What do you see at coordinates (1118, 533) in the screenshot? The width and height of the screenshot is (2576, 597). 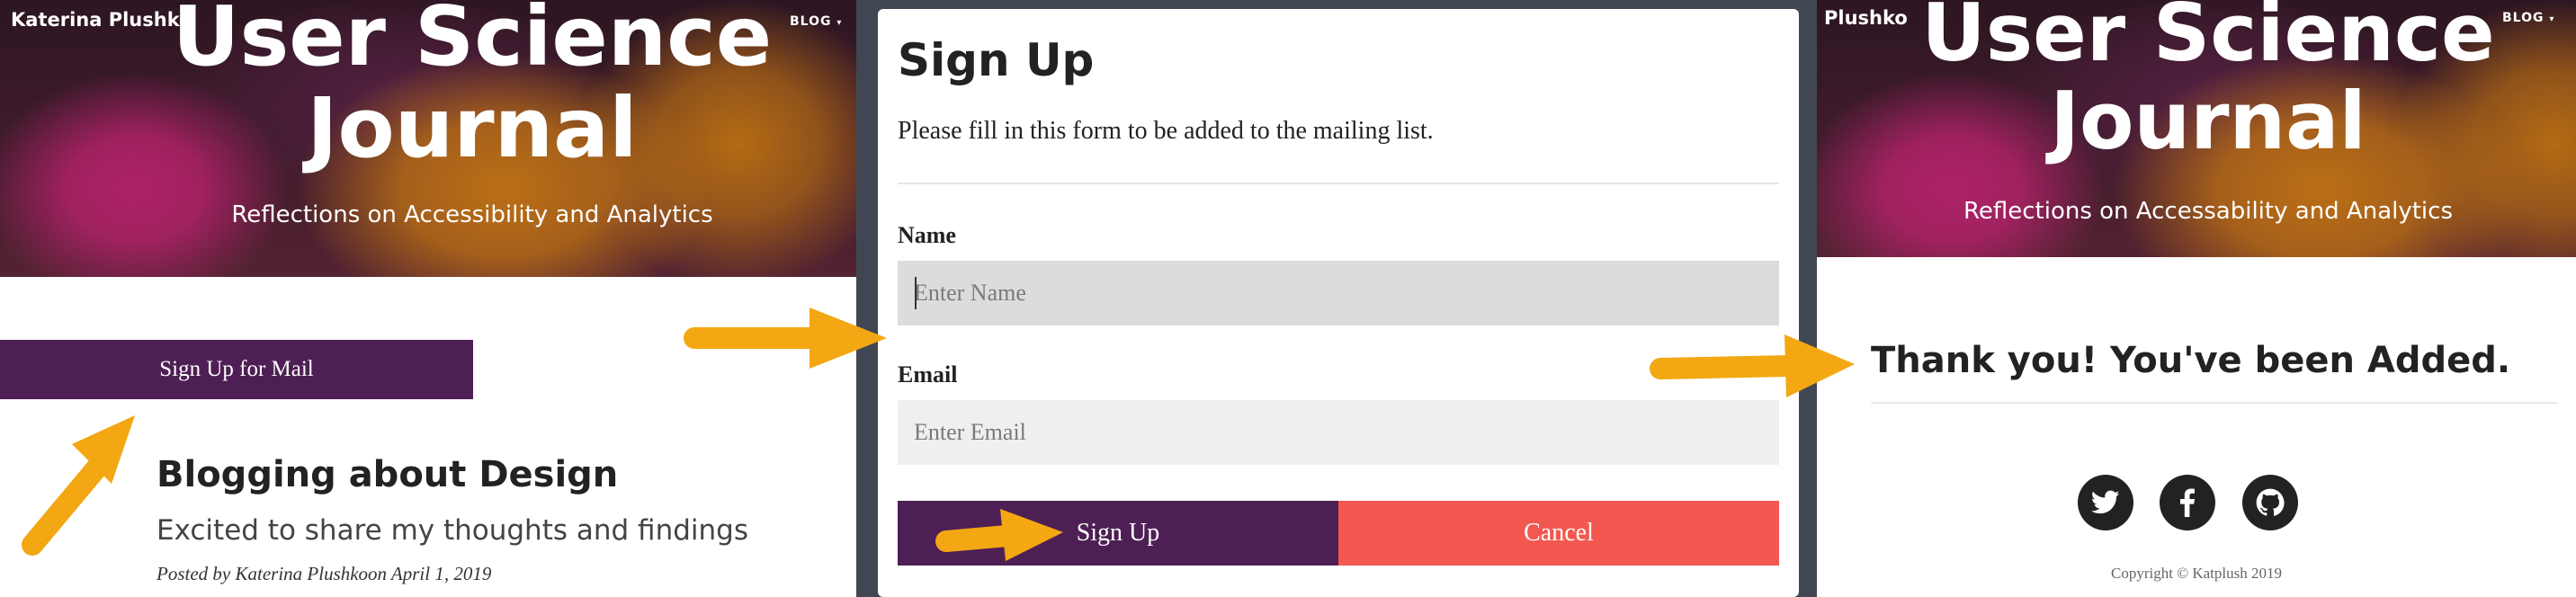 I see `sign-up-button: Sign Up` at bounding box center [1118, 533].